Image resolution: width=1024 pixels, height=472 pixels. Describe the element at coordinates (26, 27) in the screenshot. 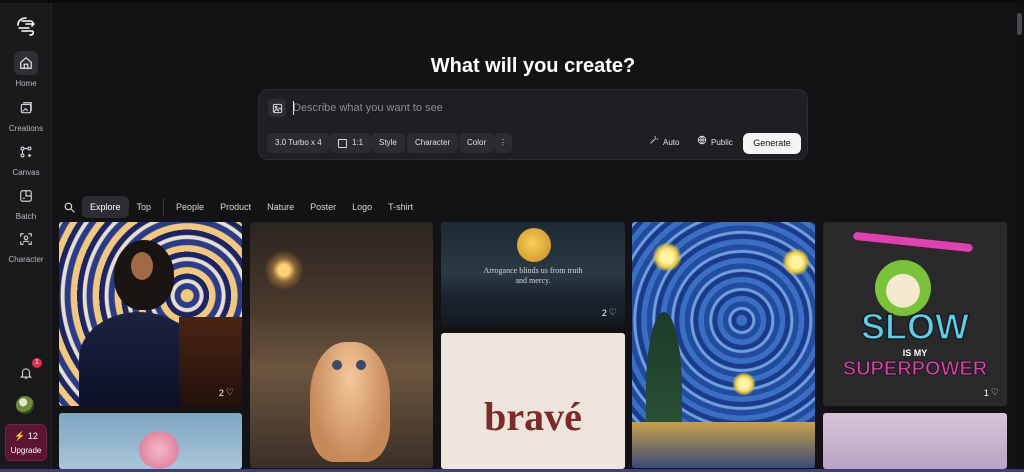

I see `app-logo-icon` at that location.